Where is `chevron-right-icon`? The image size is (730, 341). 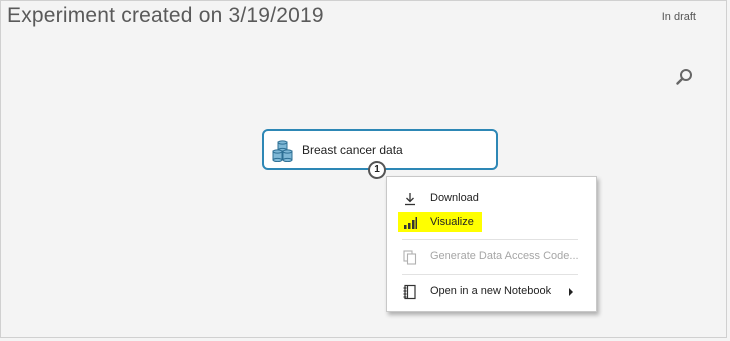
chevron-right-icon is located at coordinates (571, 292).